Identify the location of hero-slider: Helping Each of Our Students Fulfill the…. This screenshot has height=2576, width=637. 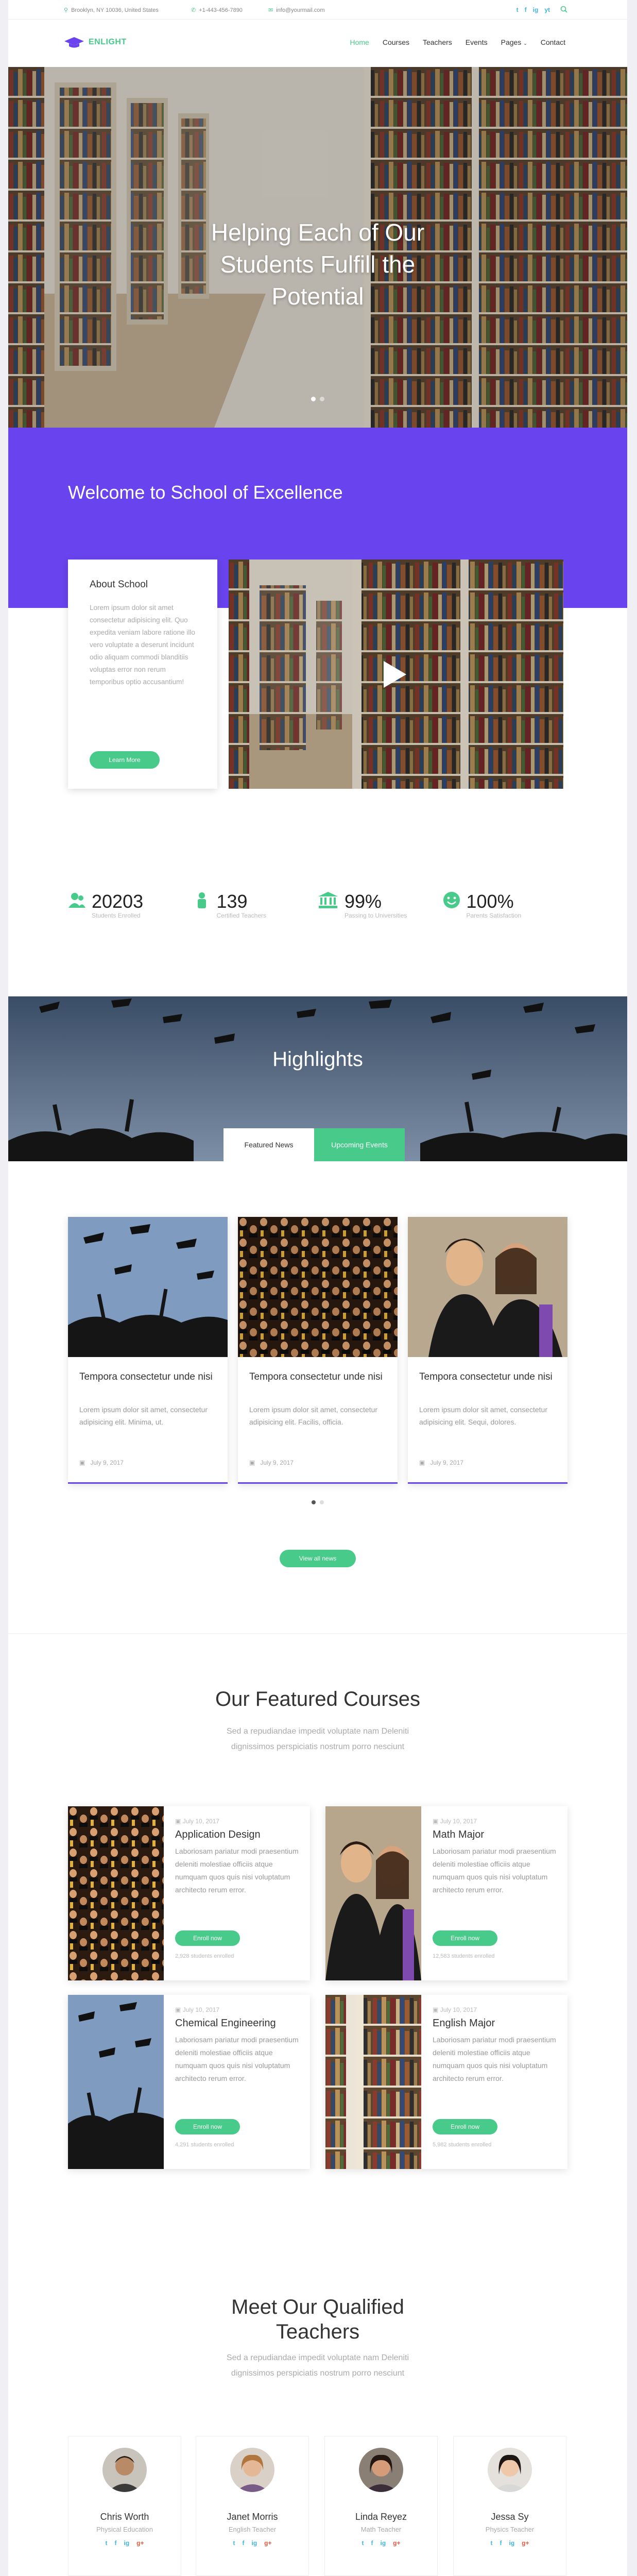
(317, 247).